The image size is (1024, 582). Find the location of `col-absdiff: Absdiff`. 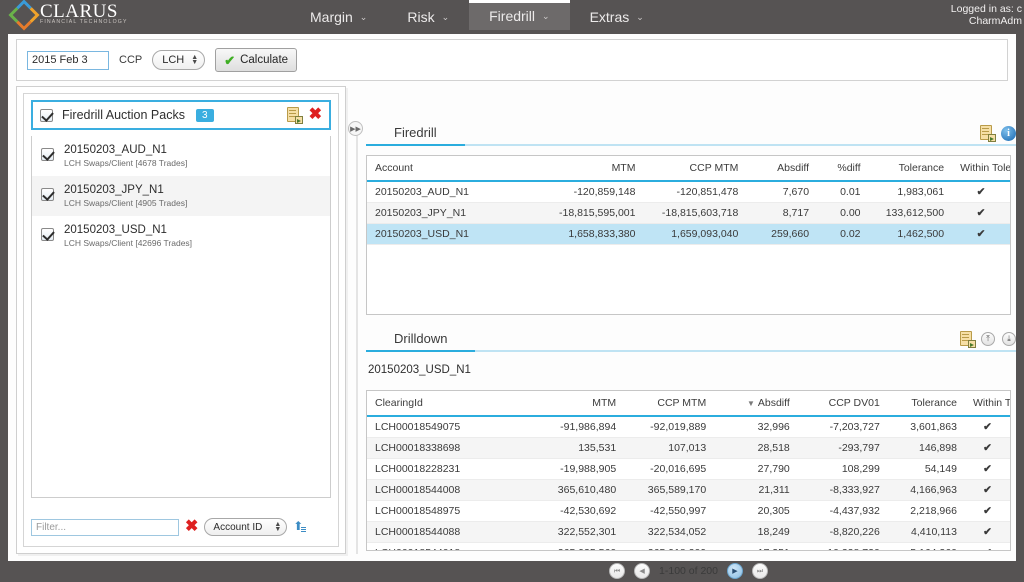

col-absdiff: Absdiff is located at coordinates (782, 169).